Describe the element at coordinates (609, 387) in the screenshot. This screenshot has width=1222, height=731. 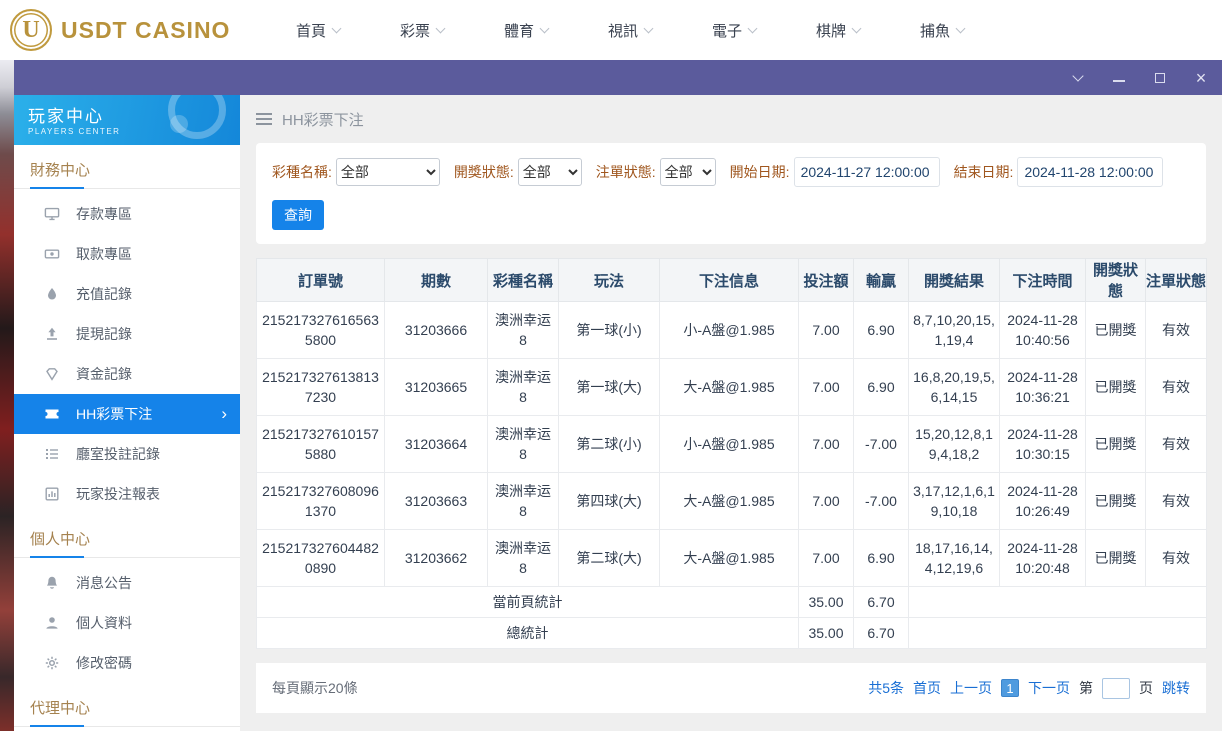
I see `cell-play: 第一球(大)` at that location.